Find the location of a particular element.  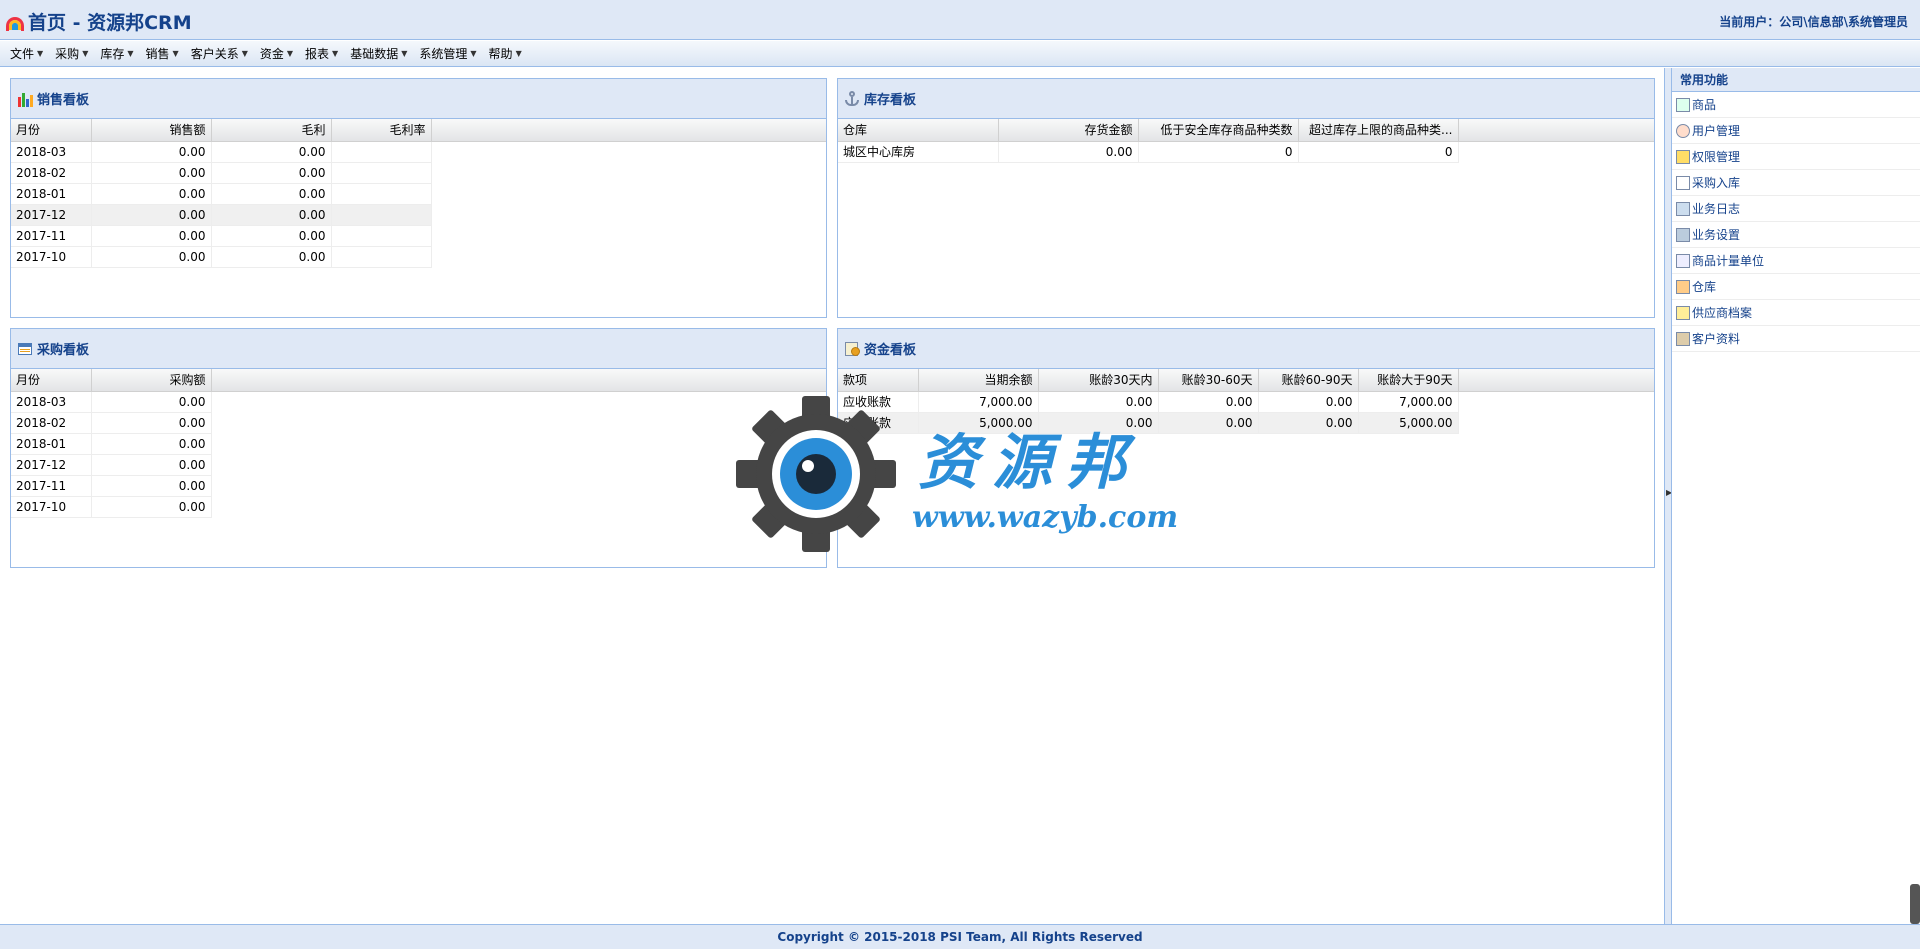

menu-help: 帮助 ▼ is located at coordinates (505, 54).